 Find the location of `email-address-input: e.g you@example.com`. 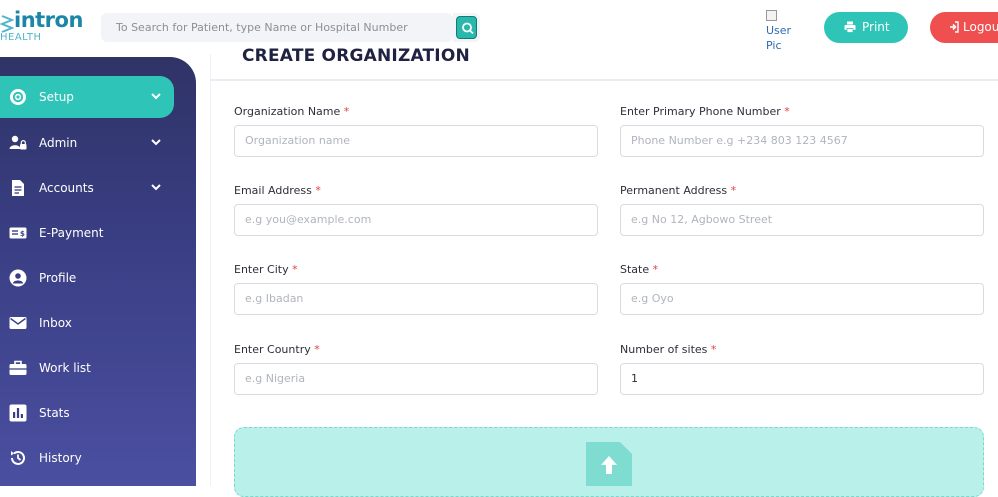

email-address-input: e.g you@example.com is located at coordinates (416, 220).